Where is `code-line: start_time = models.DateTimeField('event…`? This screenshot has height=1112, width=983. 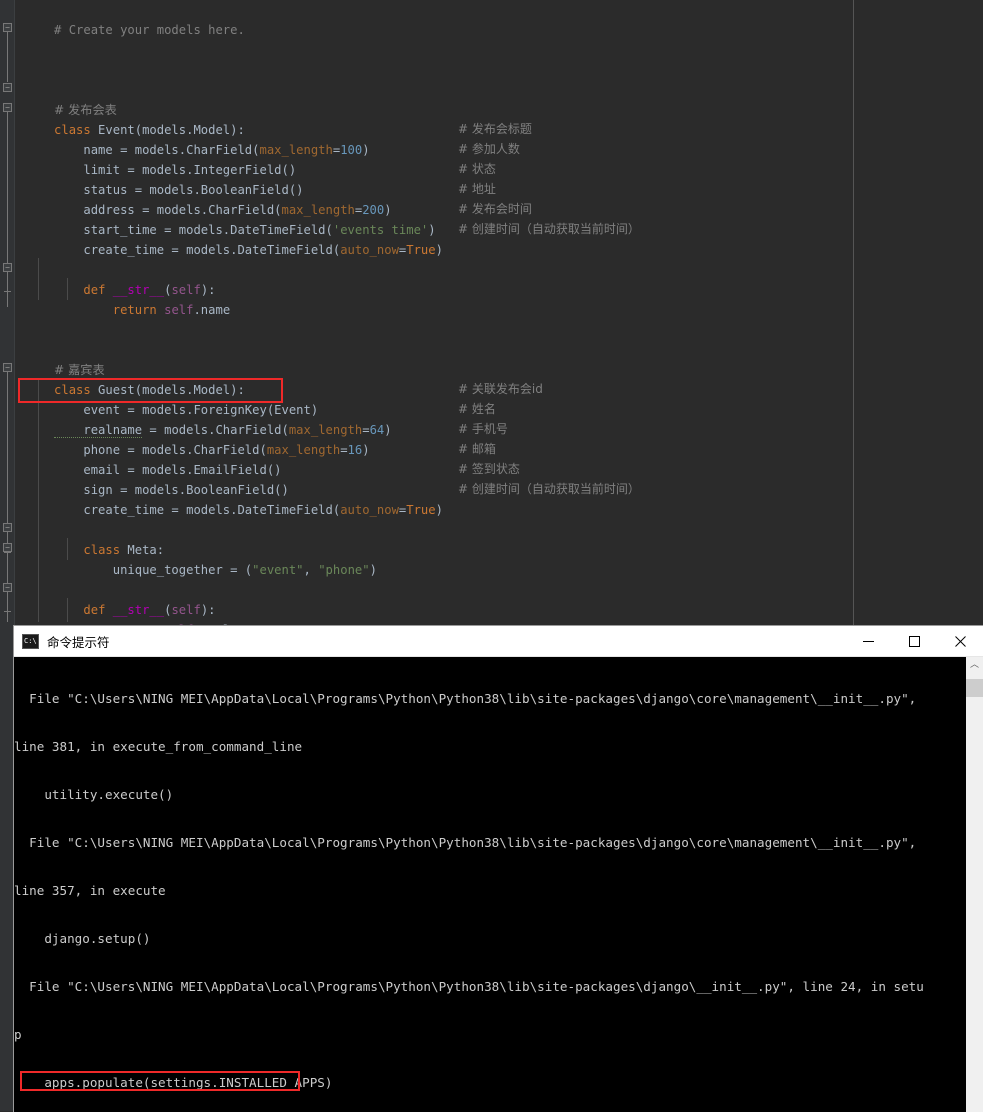 code-line: start_time = models.DateTimeField('event… is located at coordinates (217, 218).